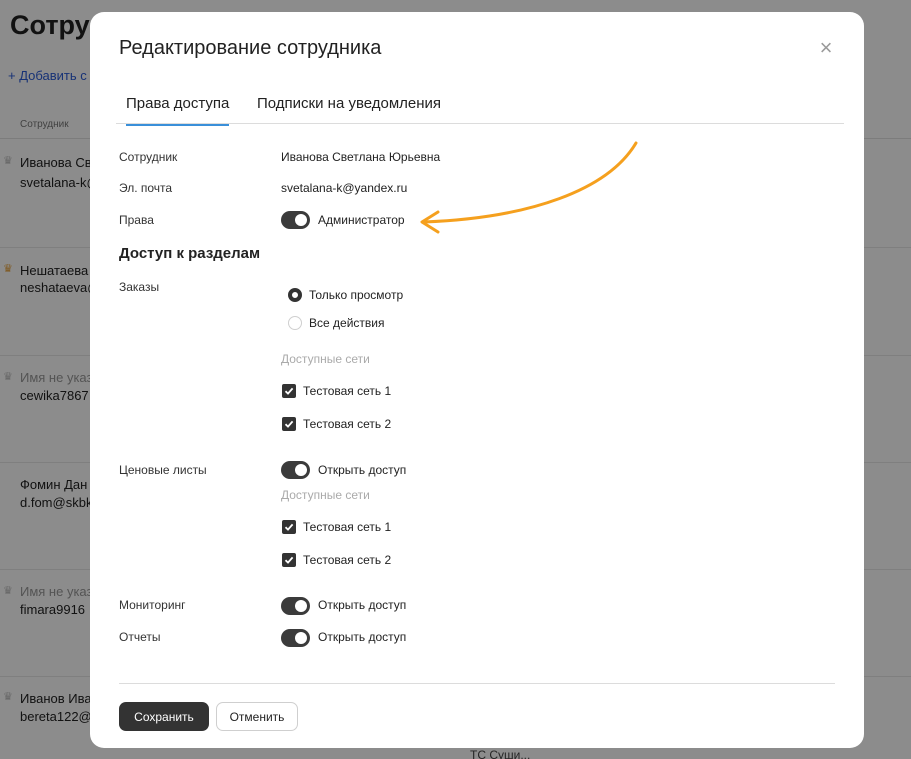 Image resolution: width=911 pixels, height=759 pixels. What do you see at coordinates (826, 48) in the screenshot?
I see `close-icon: ×` at bounding box center [826, 48].